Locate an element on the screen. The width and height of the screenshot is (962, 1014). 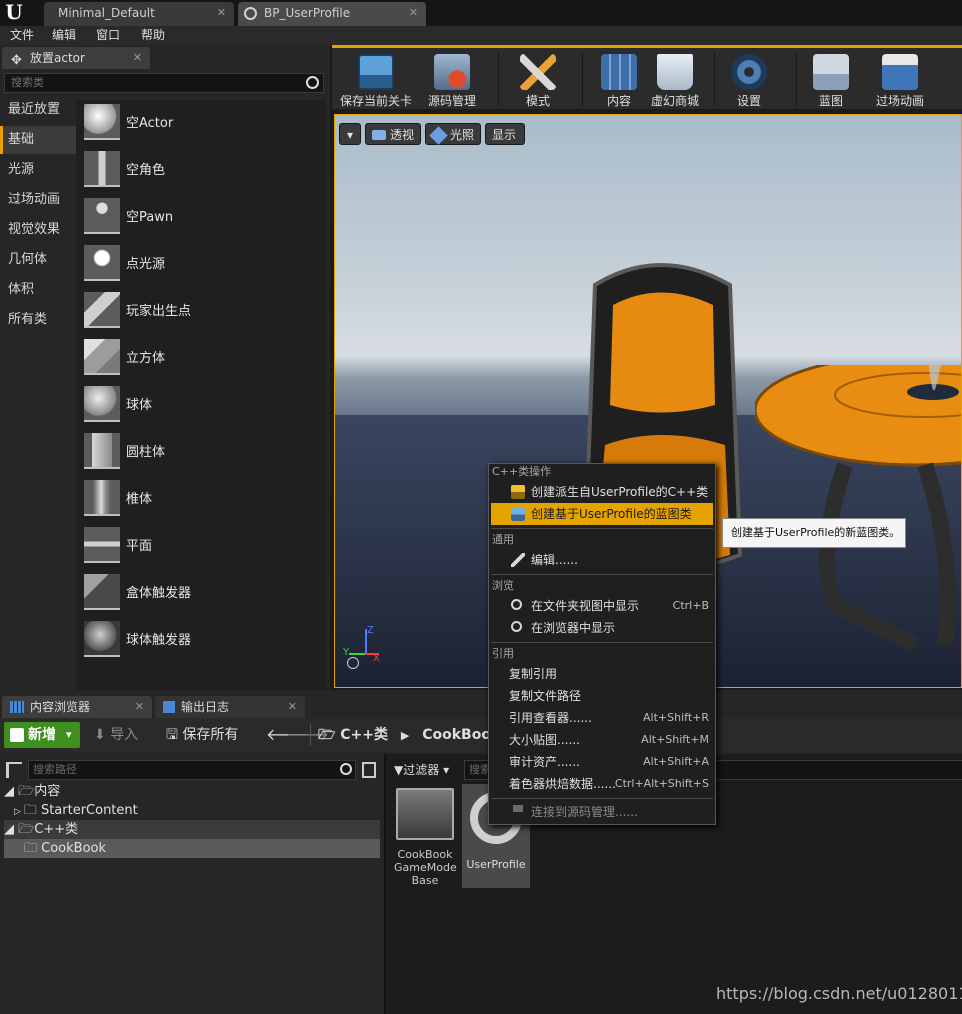
asset-tile-gamemode: CookBook GameMode Base is located at coordinates (425, 838).